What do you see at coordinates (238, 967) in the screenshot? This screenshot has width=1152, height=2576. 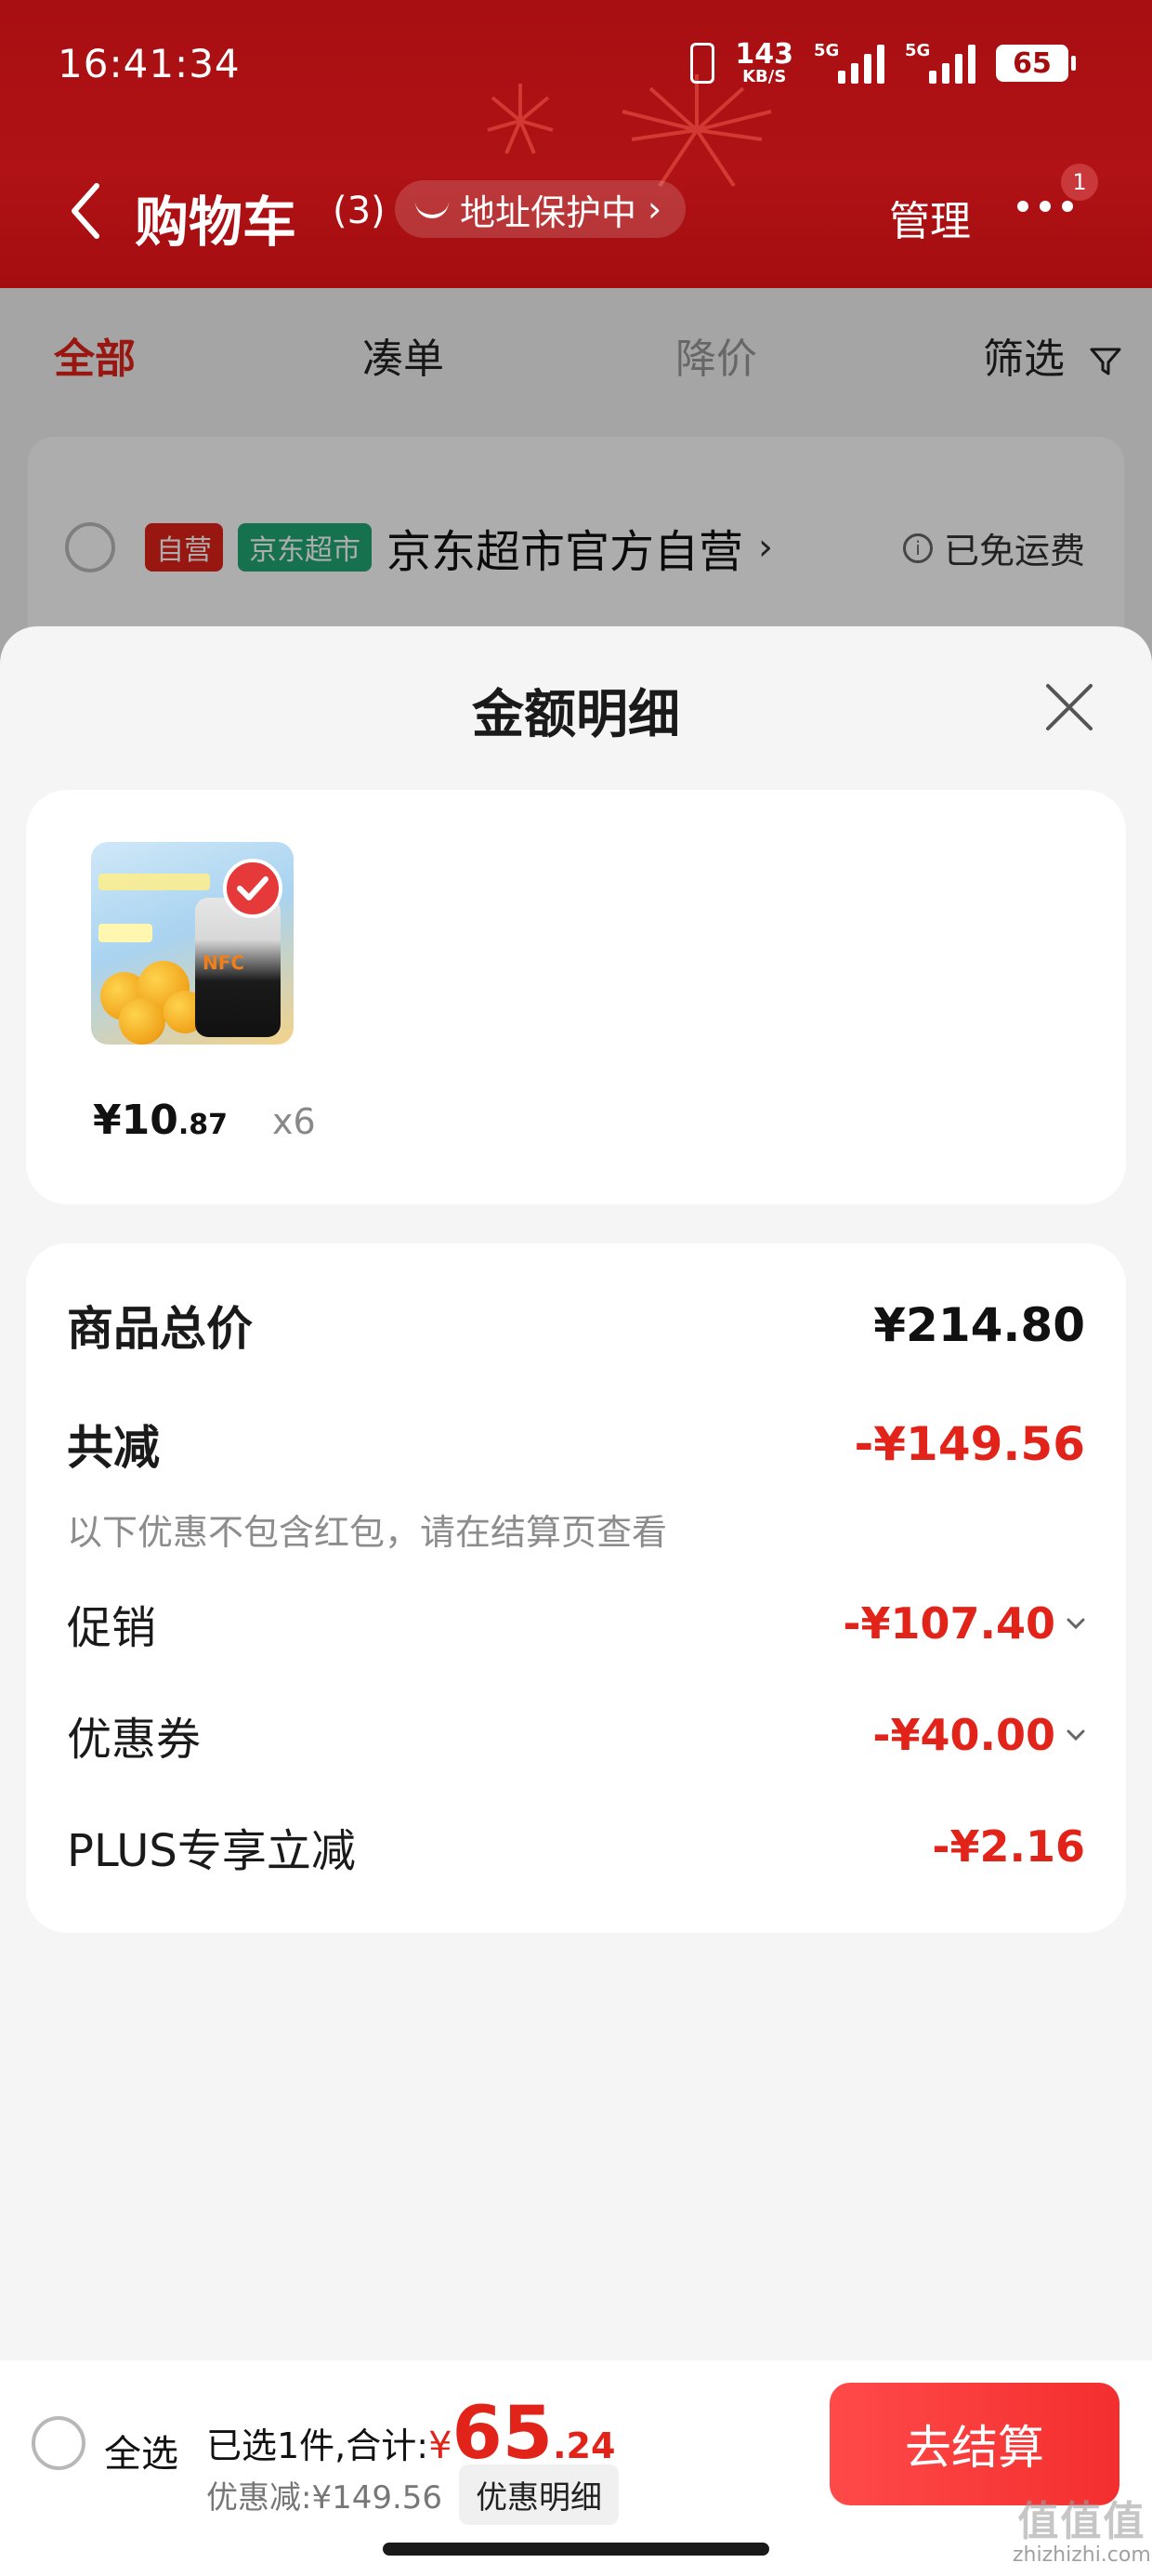 I see `drink-can: NFC` at bounding box center [238, 967].